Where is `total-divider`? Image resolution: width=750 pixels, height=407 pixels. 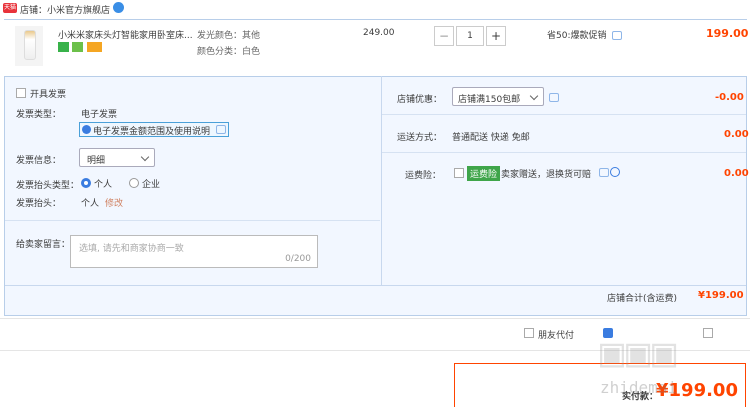 total-divider is located at coordinates (375, 285).